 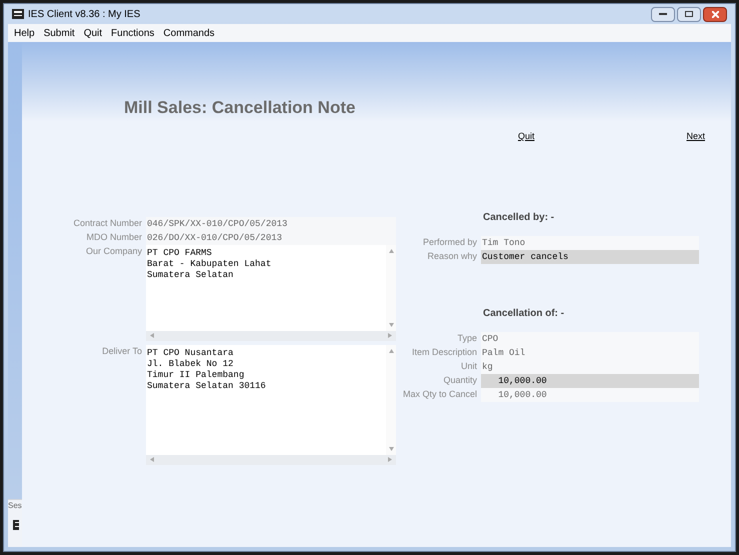 I want to click on section-heading: Cancellation of: -, so click(x=524, y=313).